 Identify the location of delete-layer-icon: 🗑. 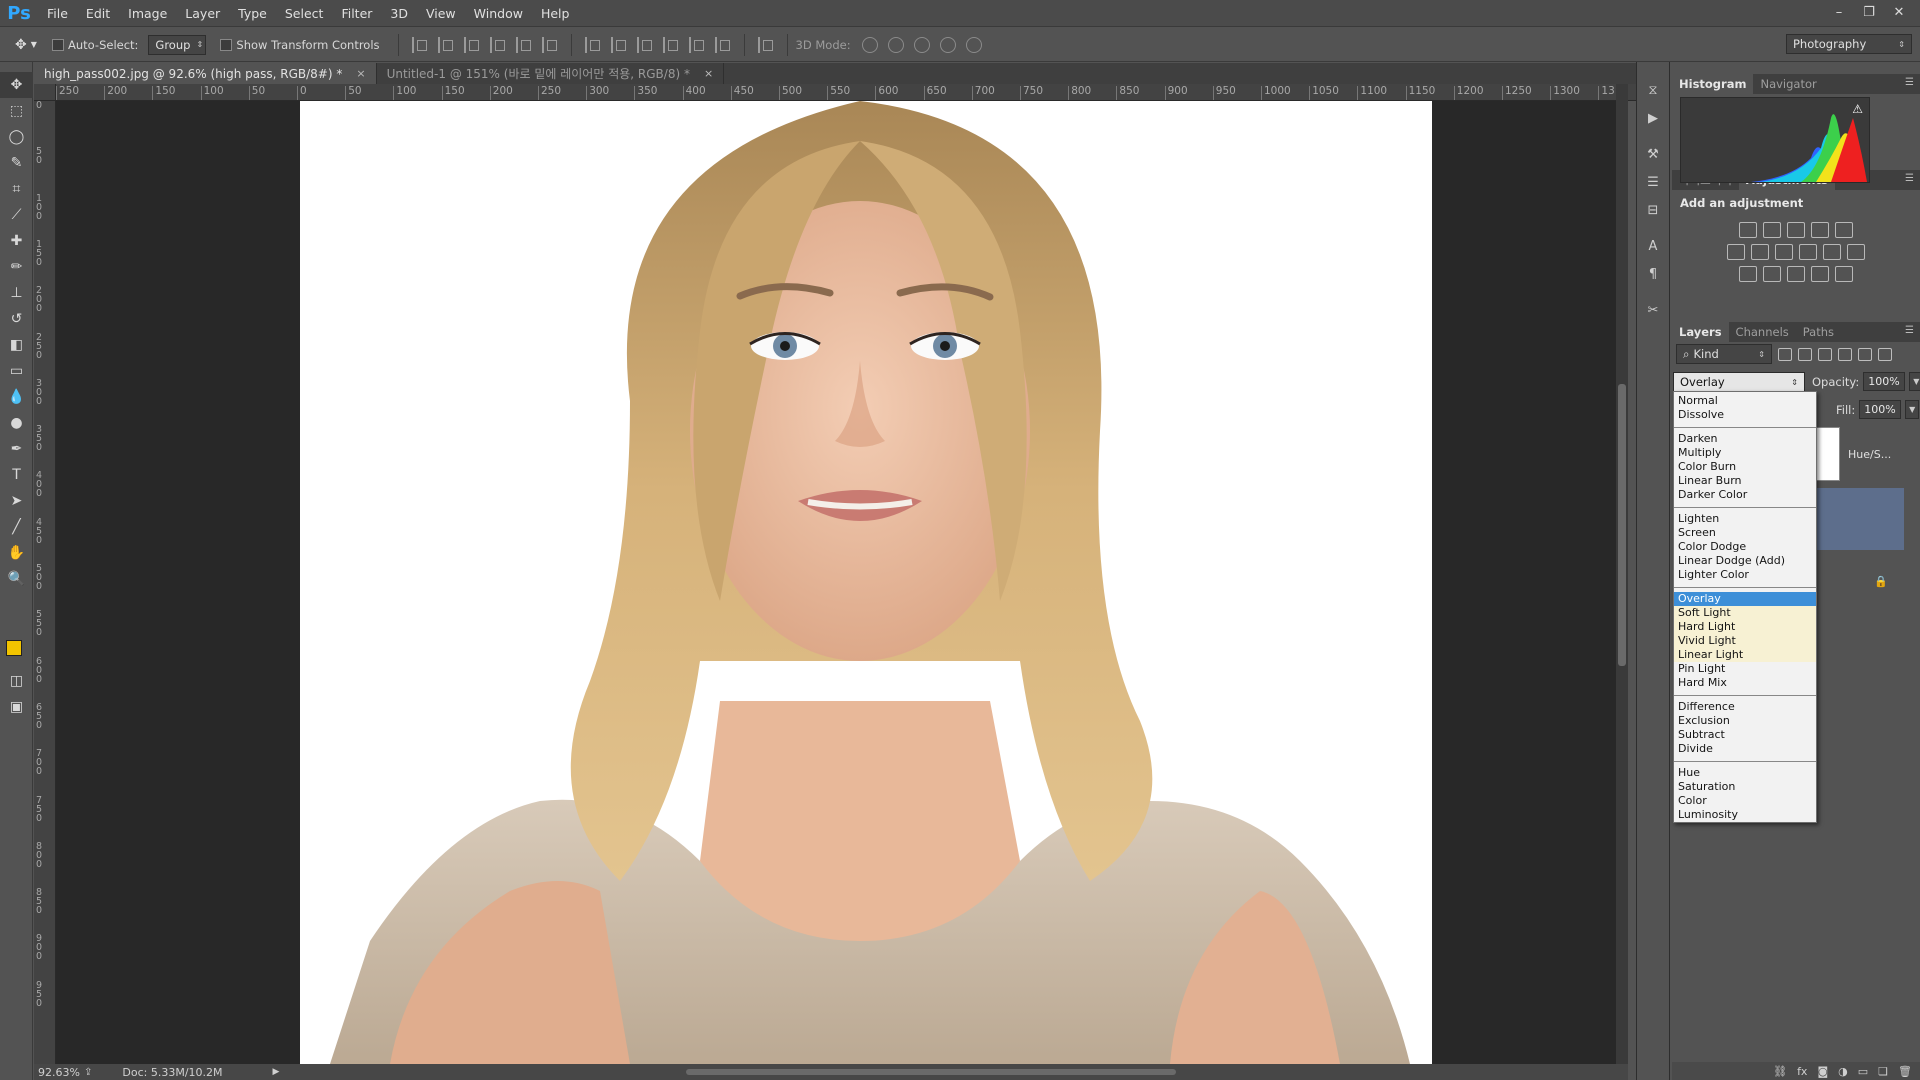
(1905, 1071).